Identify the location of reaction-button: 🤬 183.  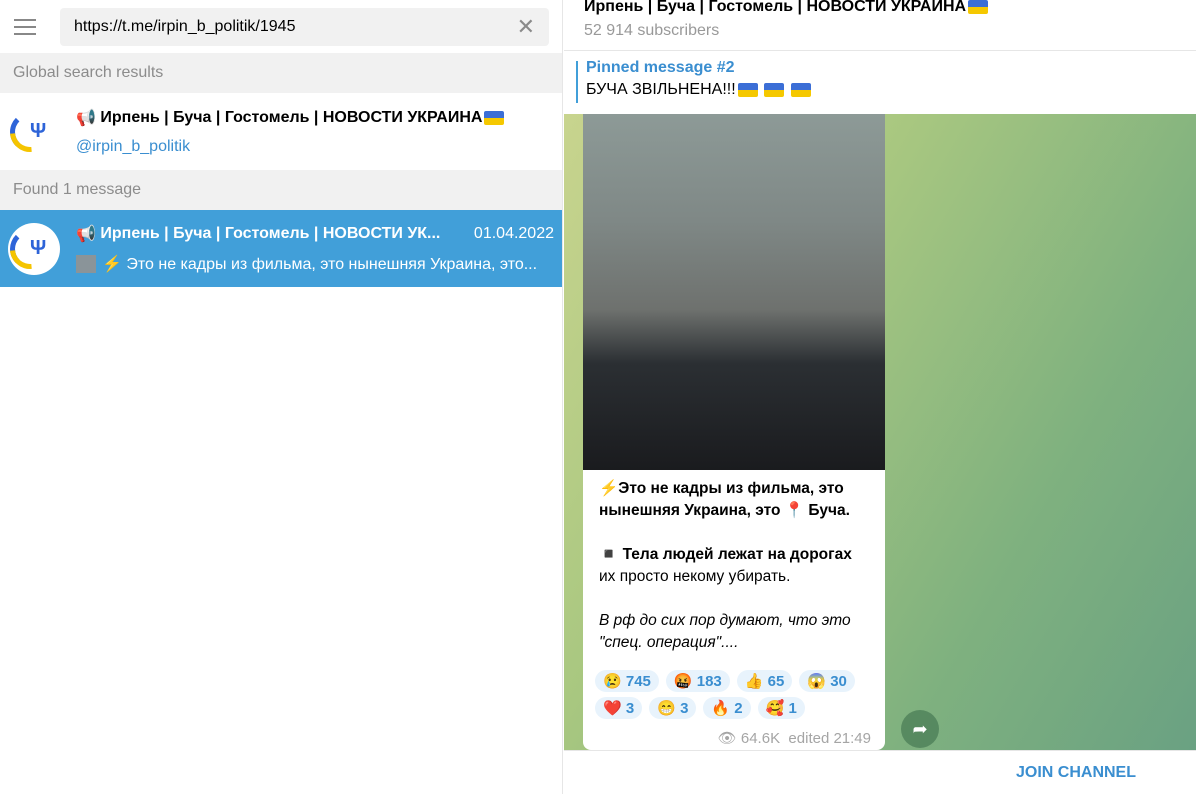
(697, 681).